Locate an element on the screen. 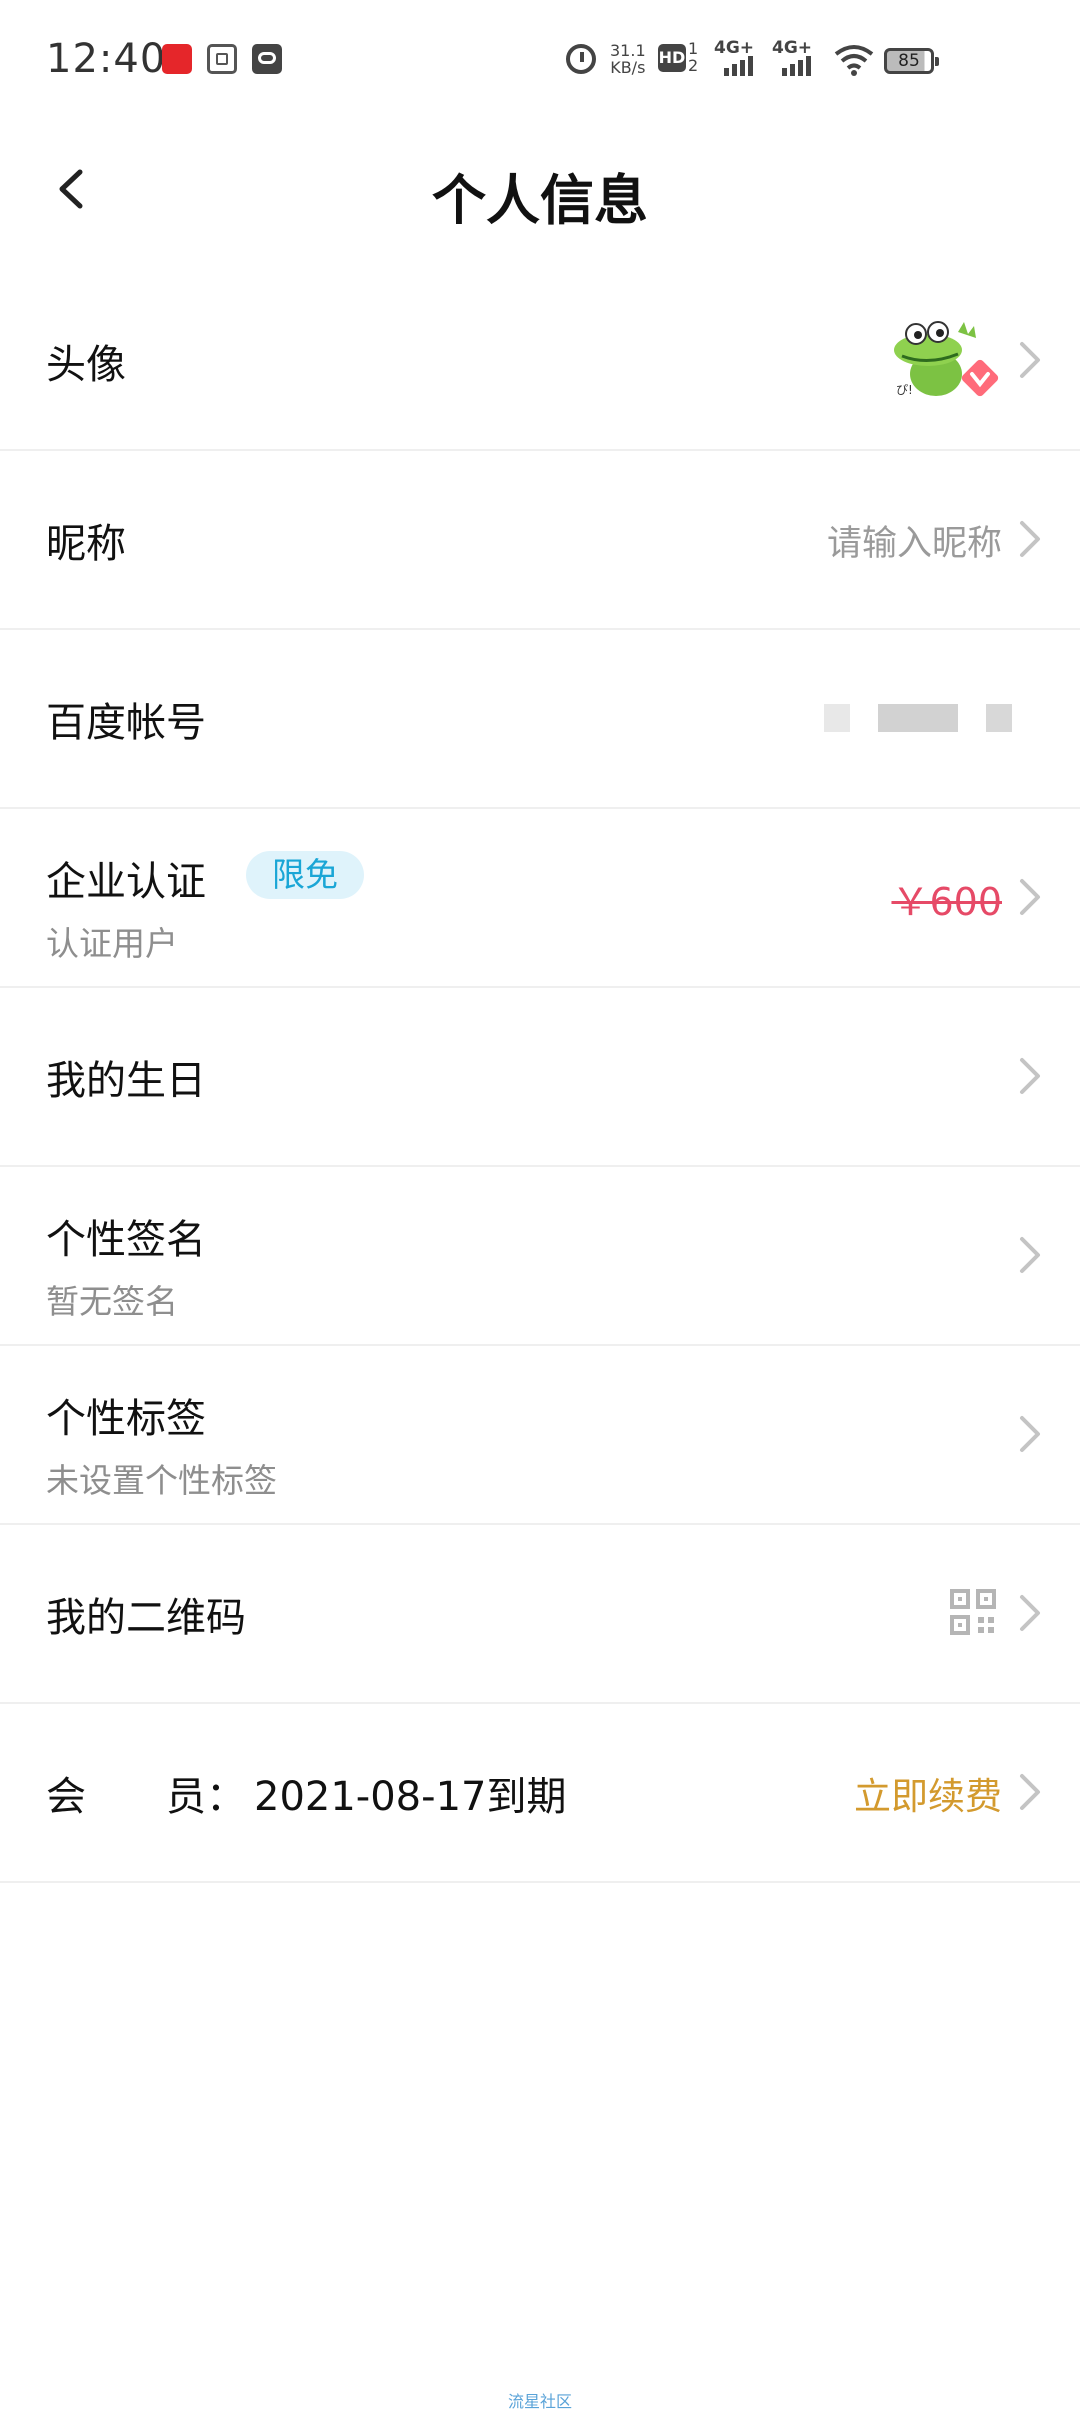 This screenshot has width=1080, height=2412. signal-2-icon: 4G+ is located at coordinates (799, 59).